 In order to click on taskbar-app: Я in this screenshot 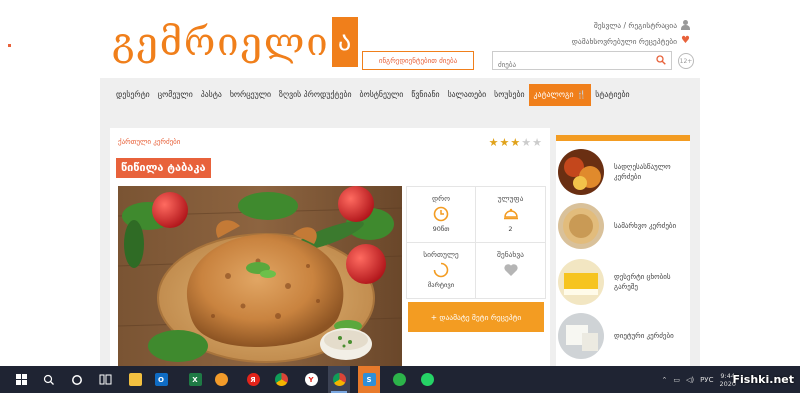, I will do `click(253, 379)`.